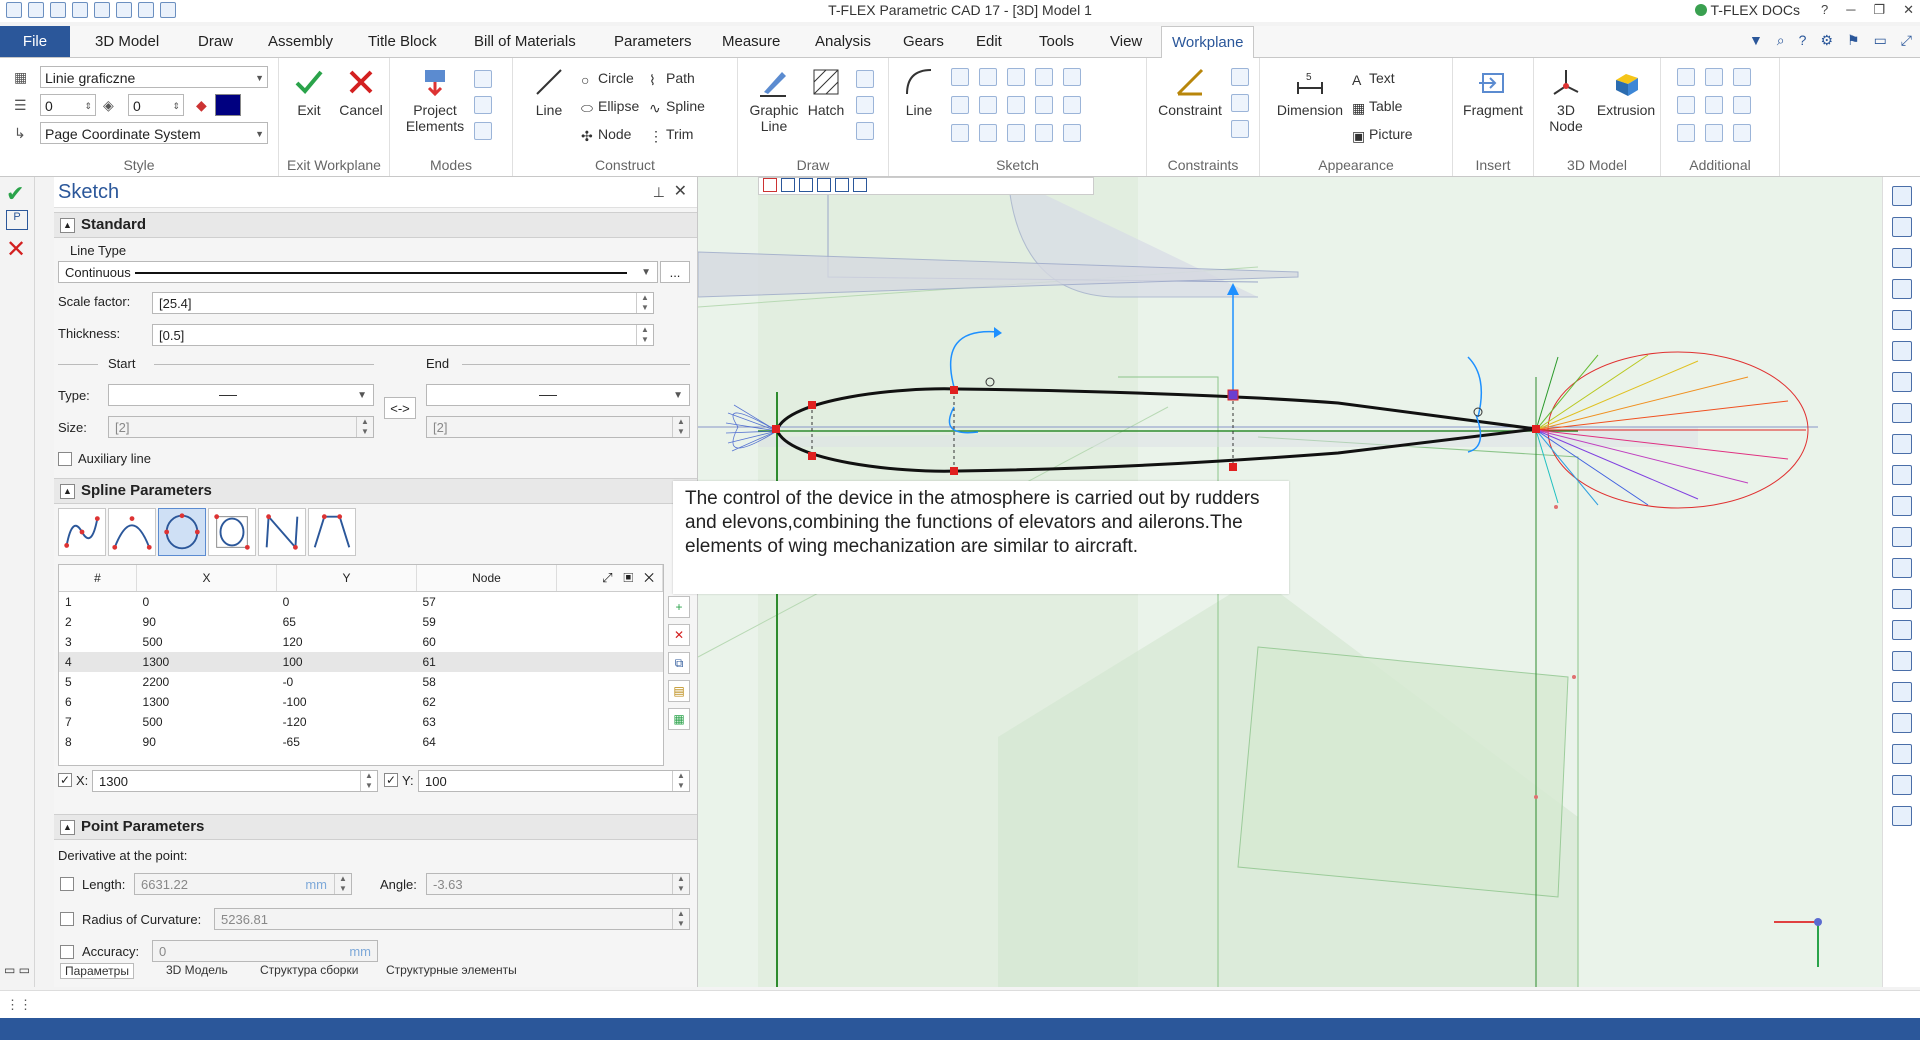 The height and width of the screenshot is (1040, 1920). What do you see at coordinates (241, 427) in the screenshot?
I see `start-size-input: [2] ▲ ▼` at bounding box center [241, 427].